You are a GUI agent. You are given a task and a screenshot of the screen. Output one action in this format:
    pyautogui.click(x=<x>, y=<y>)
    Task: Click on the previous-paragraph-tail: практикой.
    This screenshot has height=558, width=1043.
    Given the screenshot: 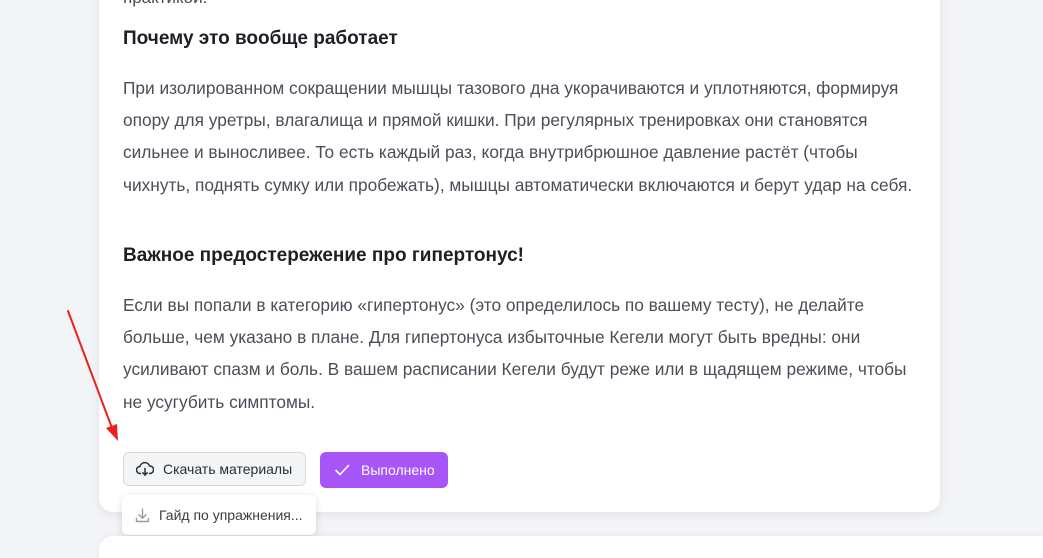 What is the action you would take?
    pyautogui.click(x=165, y=4)
    